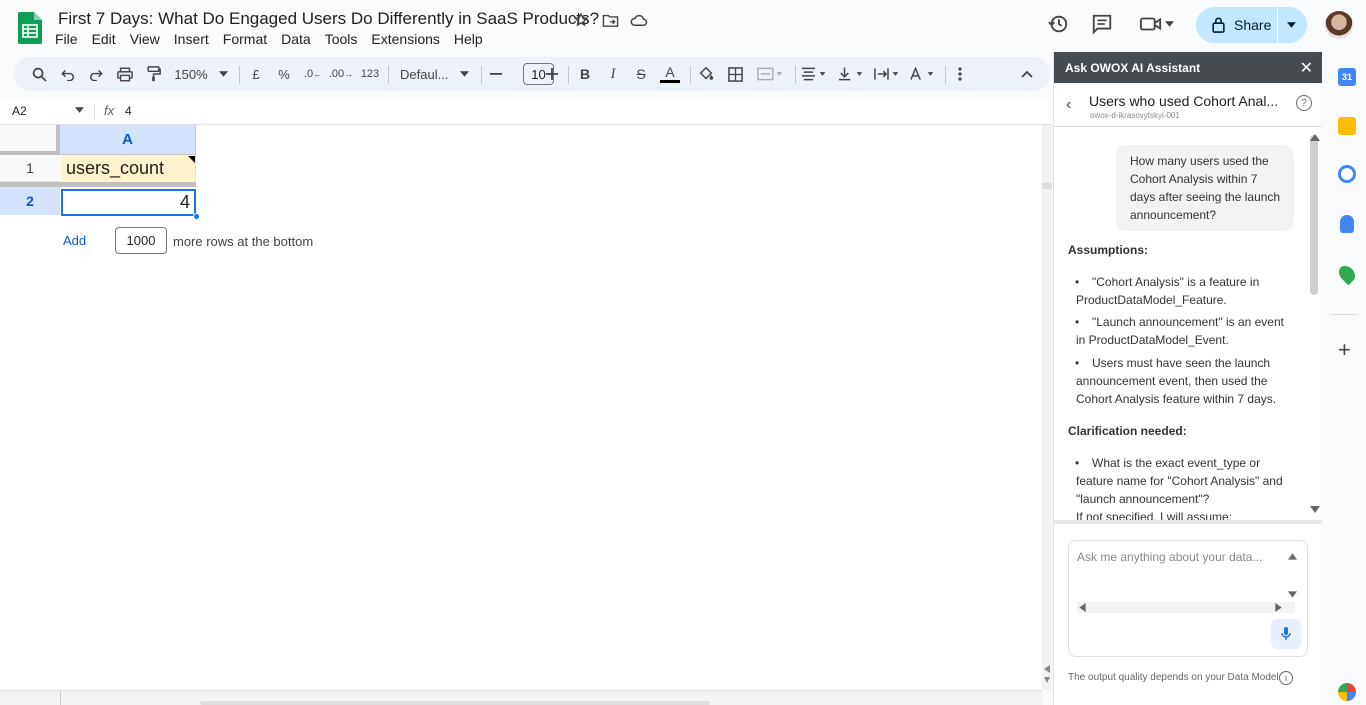 Image resolution: width=1366 pixels, height=705 pixels. Describe the element at coordinates (299, 39) in the screenshot. I see `menu-data: Data` at that location.